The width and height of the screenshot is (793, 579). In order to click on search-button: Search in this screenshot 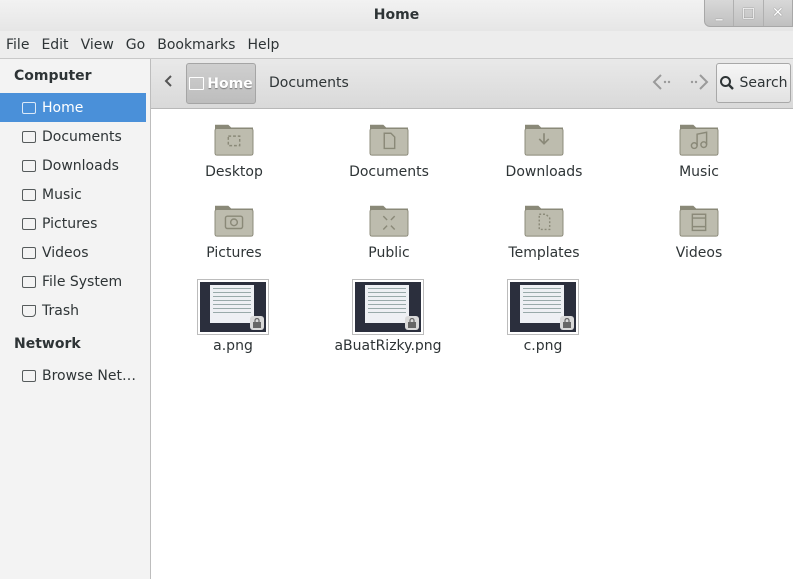, I will do `click(753, 83)`.